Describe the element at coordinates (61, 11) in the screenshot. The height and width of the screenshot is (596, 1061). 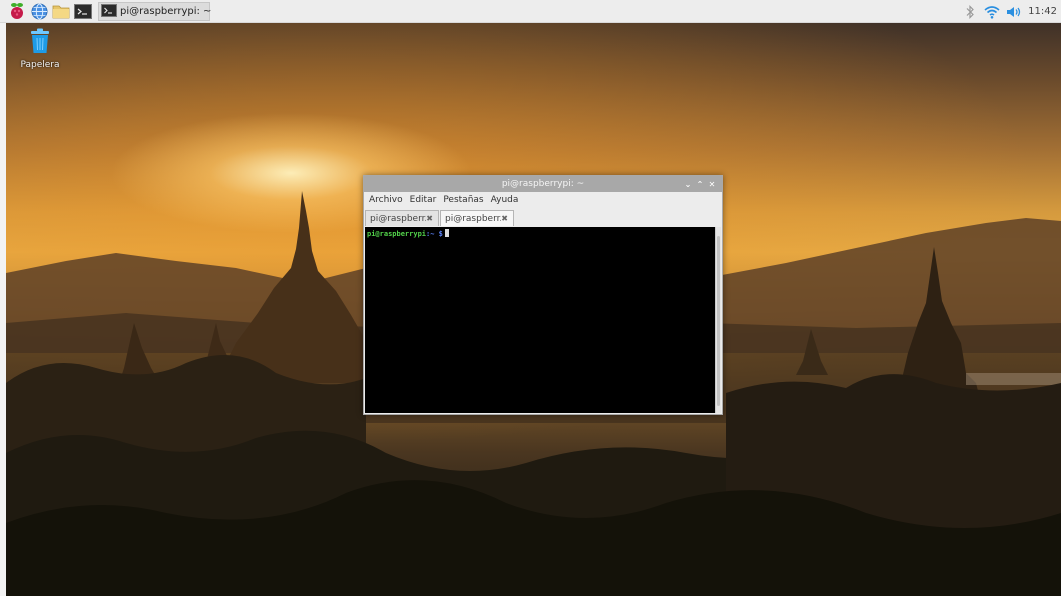
I see `folder-icon` at that location.